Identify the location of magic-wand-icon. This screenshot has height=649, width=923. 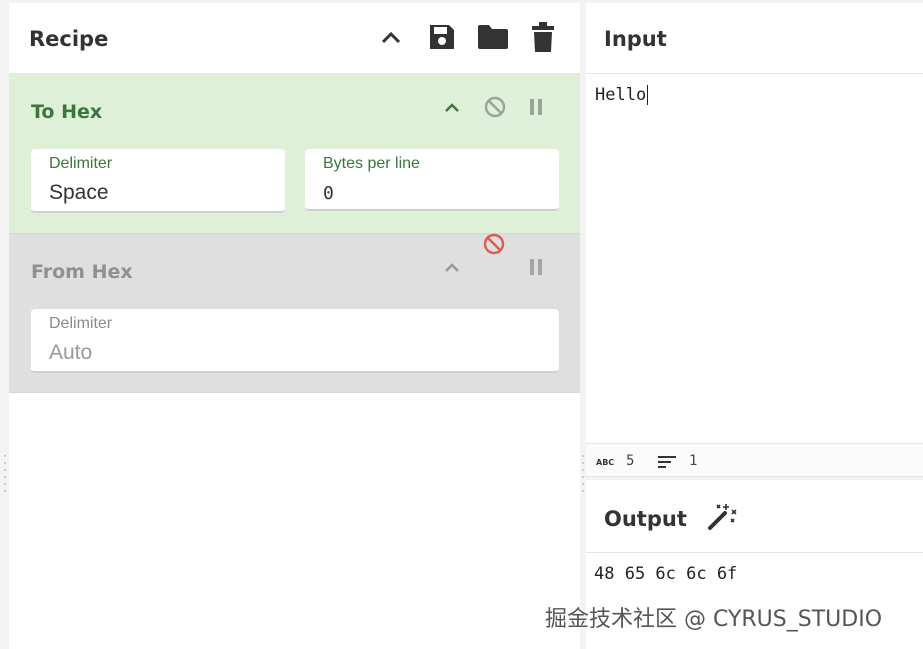
(722, 518).